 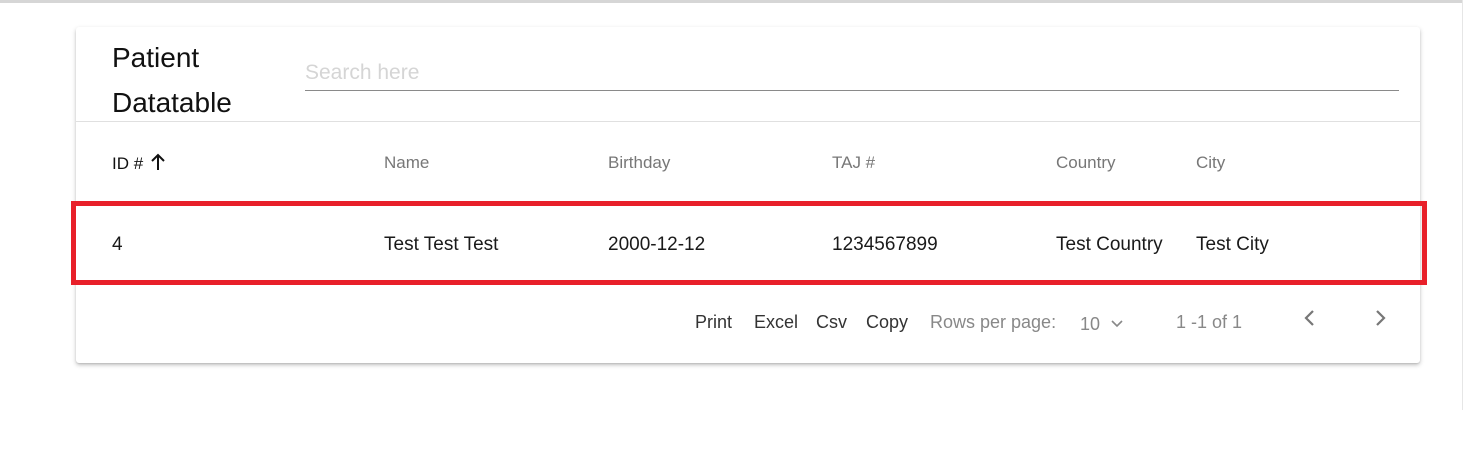 What do you see at coordinates (713, 322) in the screenshot?
I see `print-button: Print` at bounding box center [713, 322].